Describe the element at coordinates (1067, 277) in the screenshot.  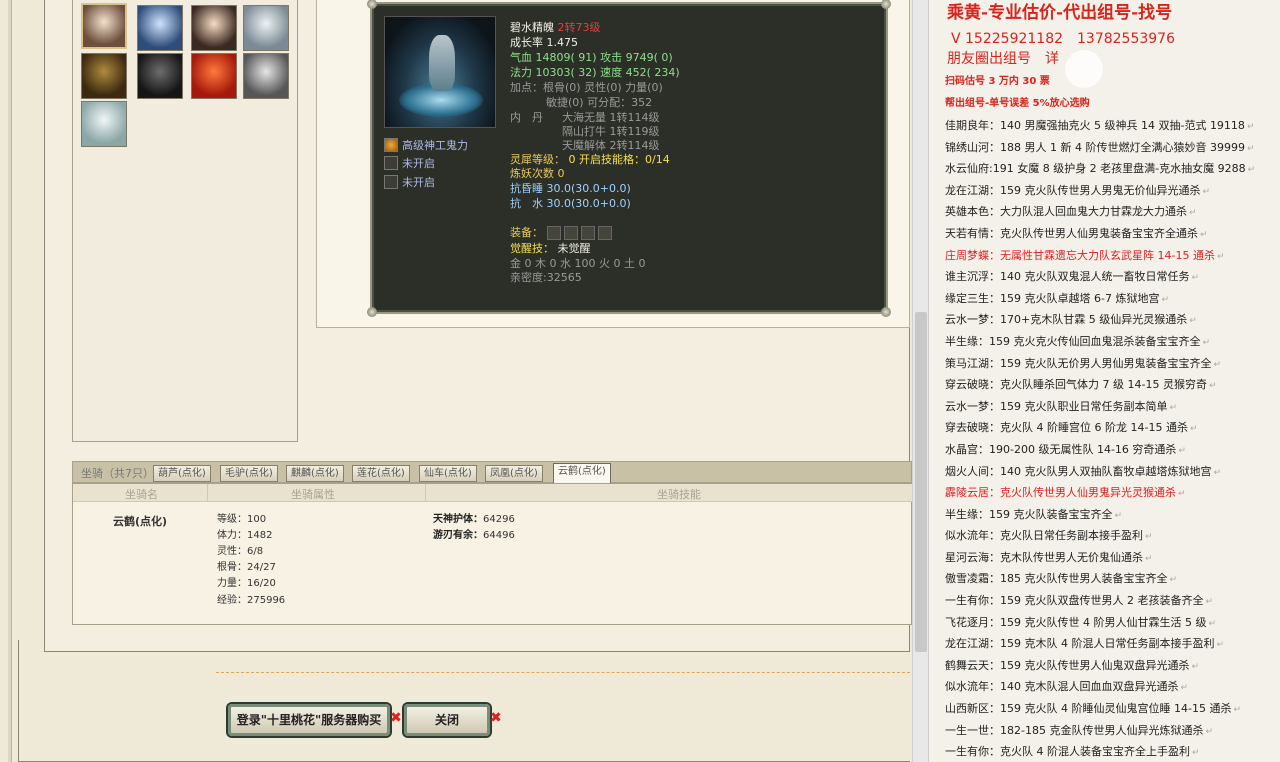
I see `listing-text: 谁主沉浮：140 克火队双鬼混人统一畜牧日常任务` at that location.